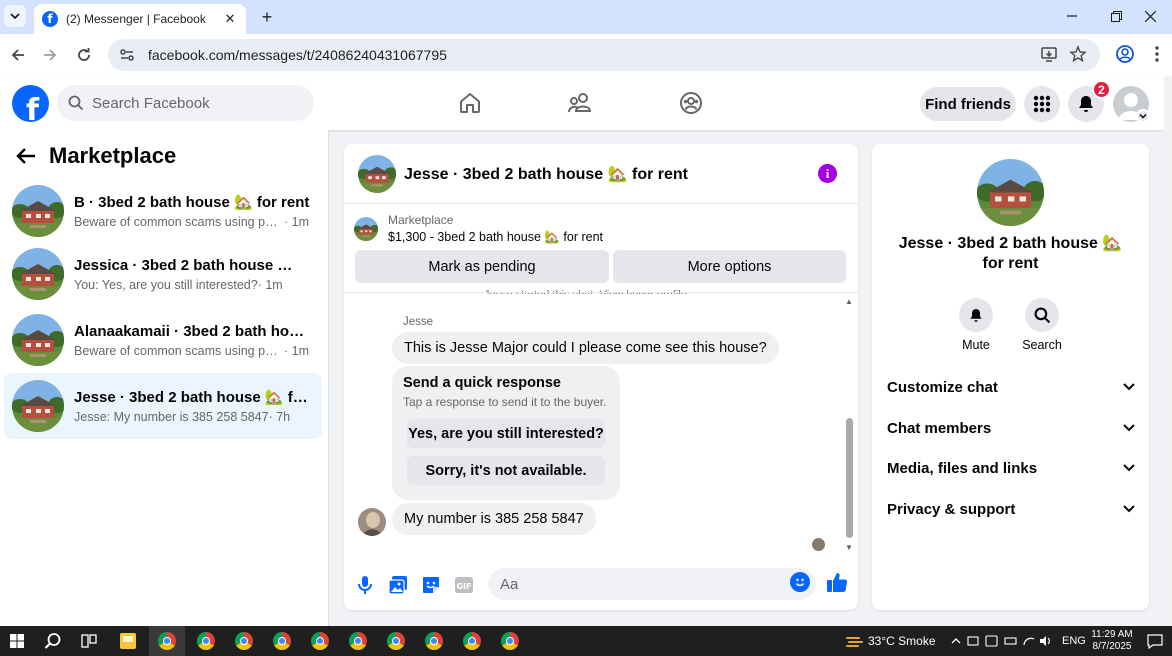 This screenshot has width=1172, height=656. I want to click on scroll-up-arrow-icon: ▲, so click(849, 301).